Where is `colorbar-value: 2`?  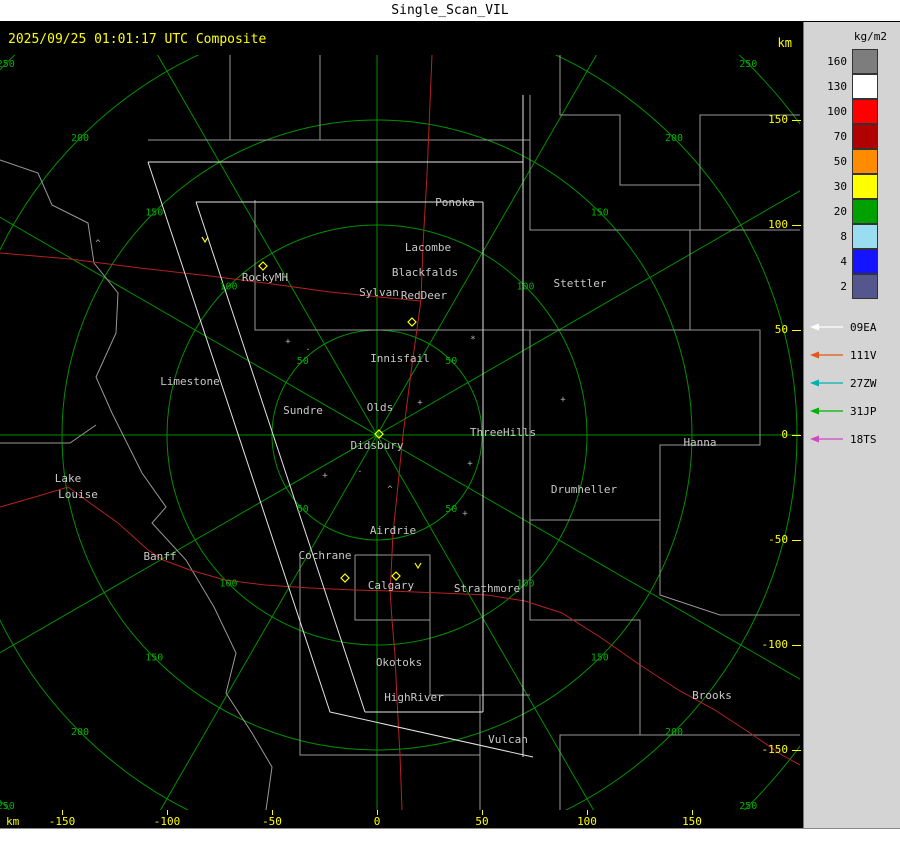 colorbar-value: 2 is located at coordinates (843, 286).